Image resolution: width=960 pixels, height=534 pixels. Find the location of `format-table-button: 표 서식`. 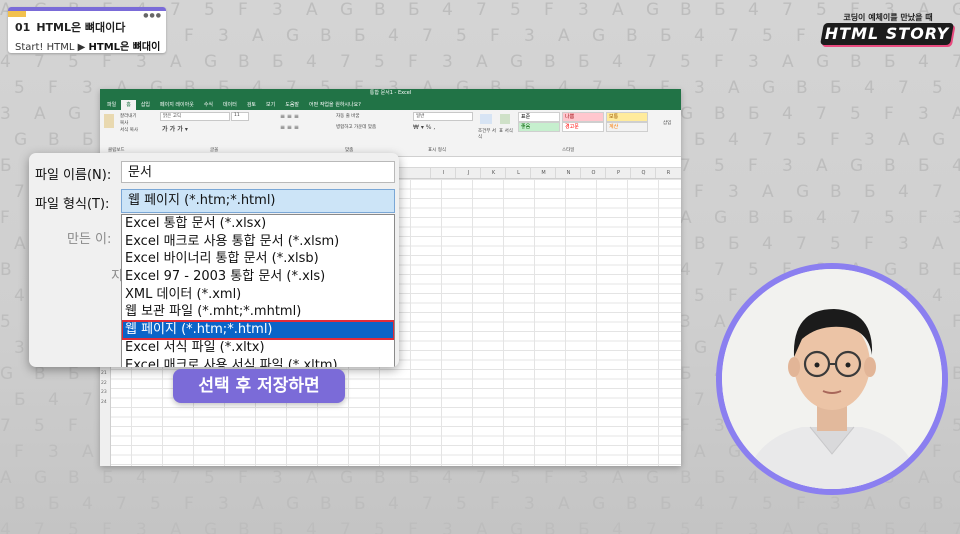

format-table-button: 표 서식 is located at coordinates (506, 131).